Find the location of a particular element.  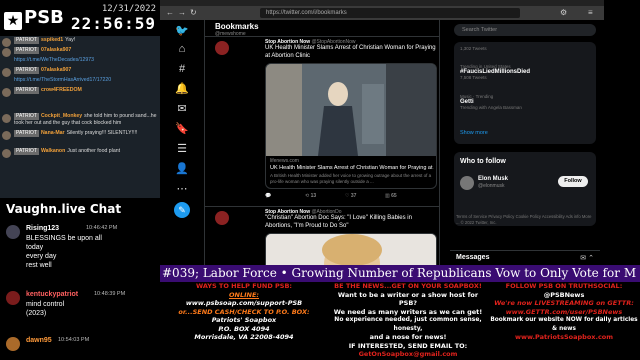

like-button: ♡ 37 is located at coordinates (365, 196).